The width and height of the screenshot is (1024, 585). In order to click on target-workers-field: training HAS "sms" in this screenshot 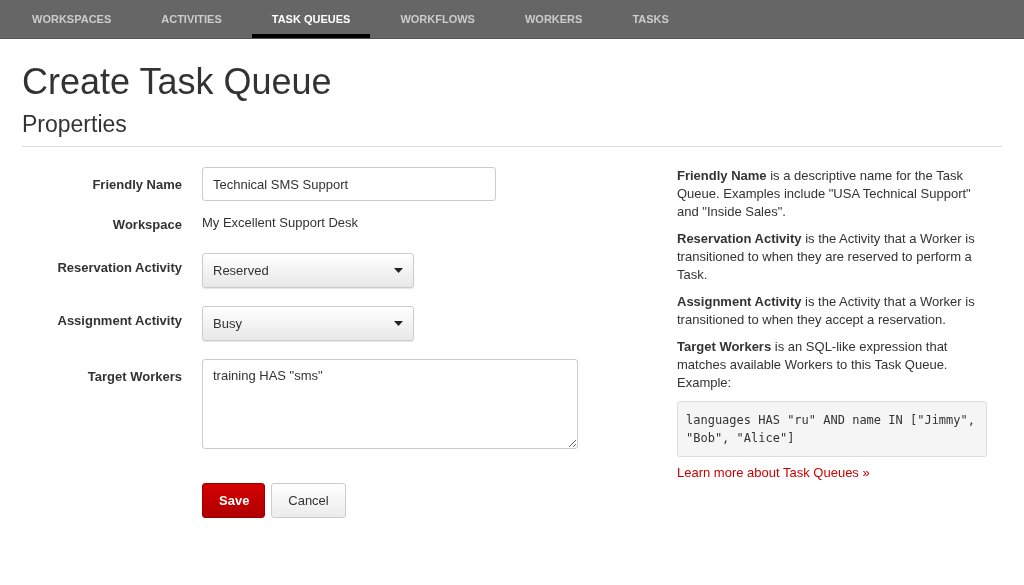, I will do `click(390, 404)`.